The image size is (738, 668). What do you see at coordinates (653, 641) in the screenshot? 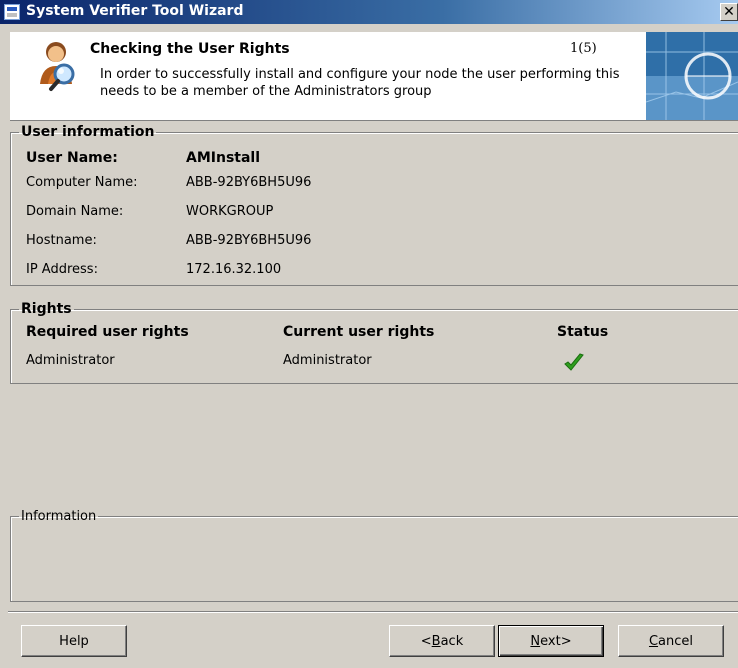
I see `cancel-button-accelerator: C` at bounding box center [653, 641].